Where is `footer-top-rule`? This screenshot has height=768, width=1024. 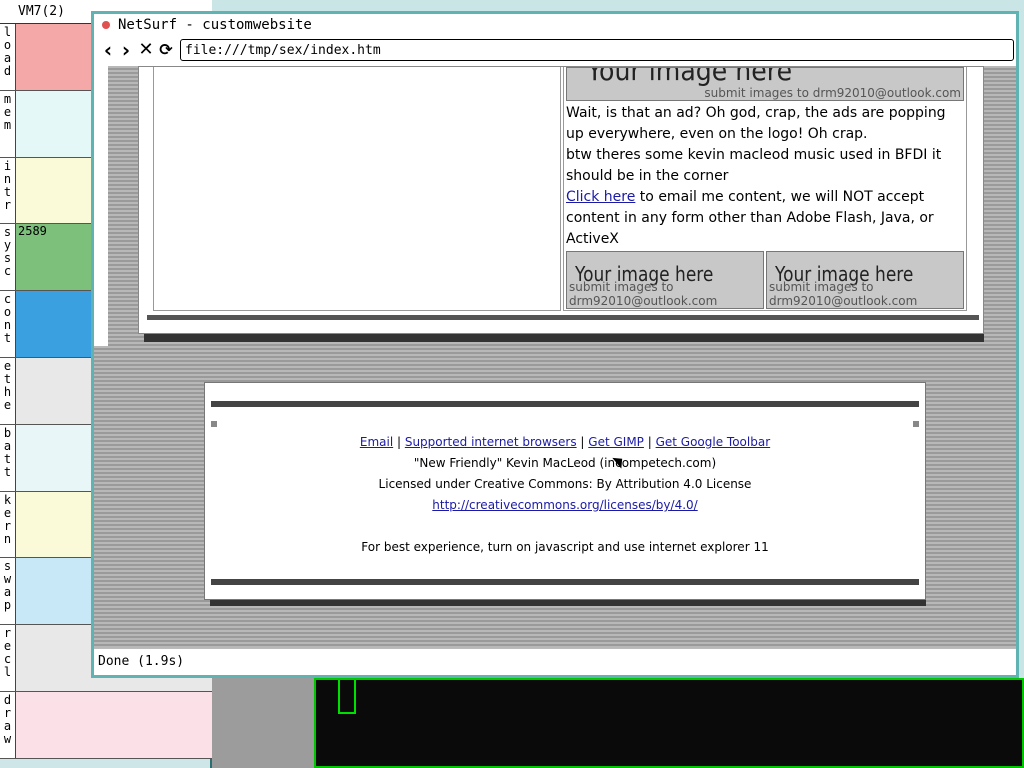 footer-top-rule is located at coordinates (565, 404).